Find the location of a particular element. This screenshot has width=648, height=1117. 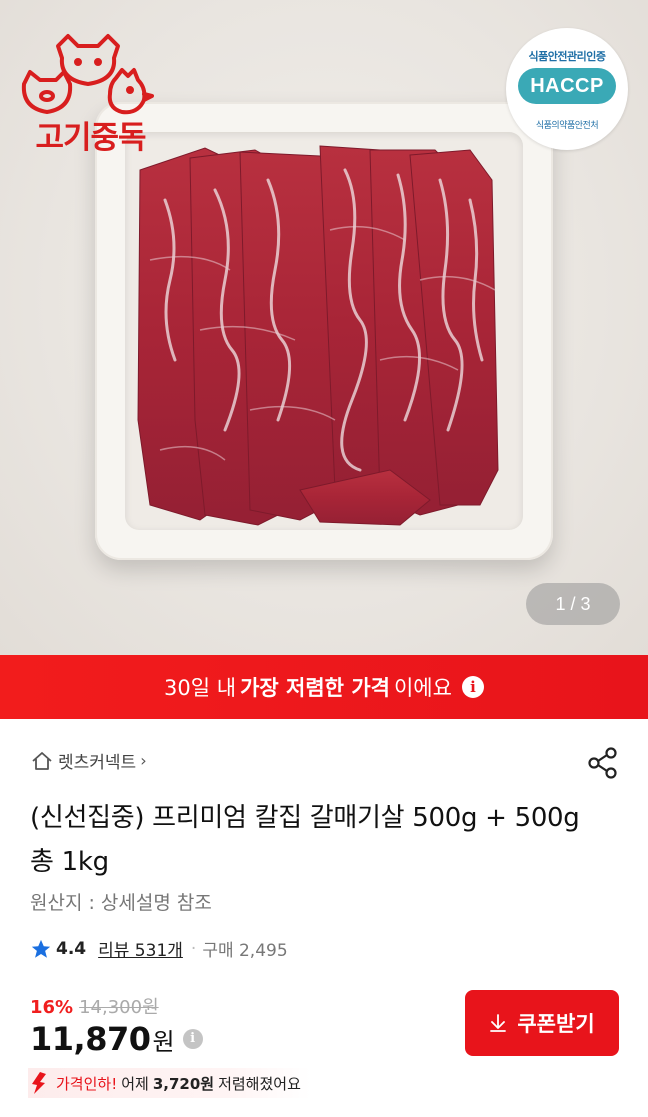

coupon-button: 쿠폰받기 is located at coordinates (542, 1023).